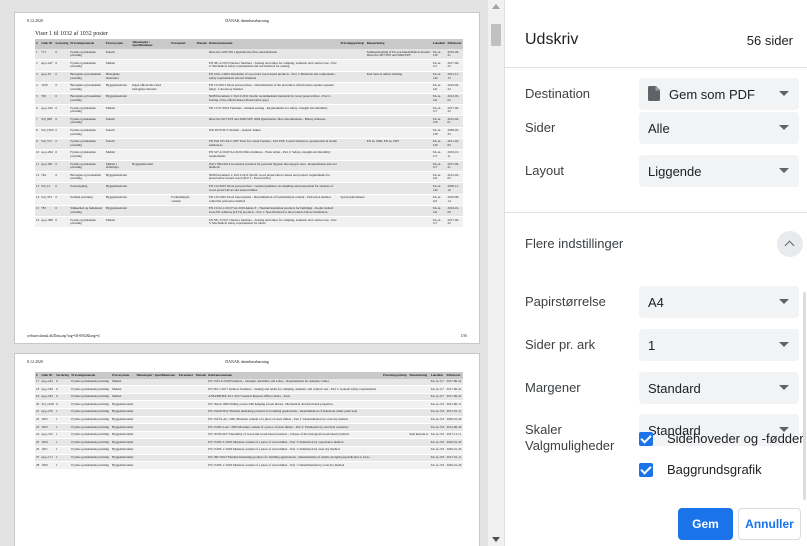 The width and height of the screenshot is (807, 546). Describe the element at coordinates (769, 524) in the screenshot. I see `cancel-button: Annuller` at that location.